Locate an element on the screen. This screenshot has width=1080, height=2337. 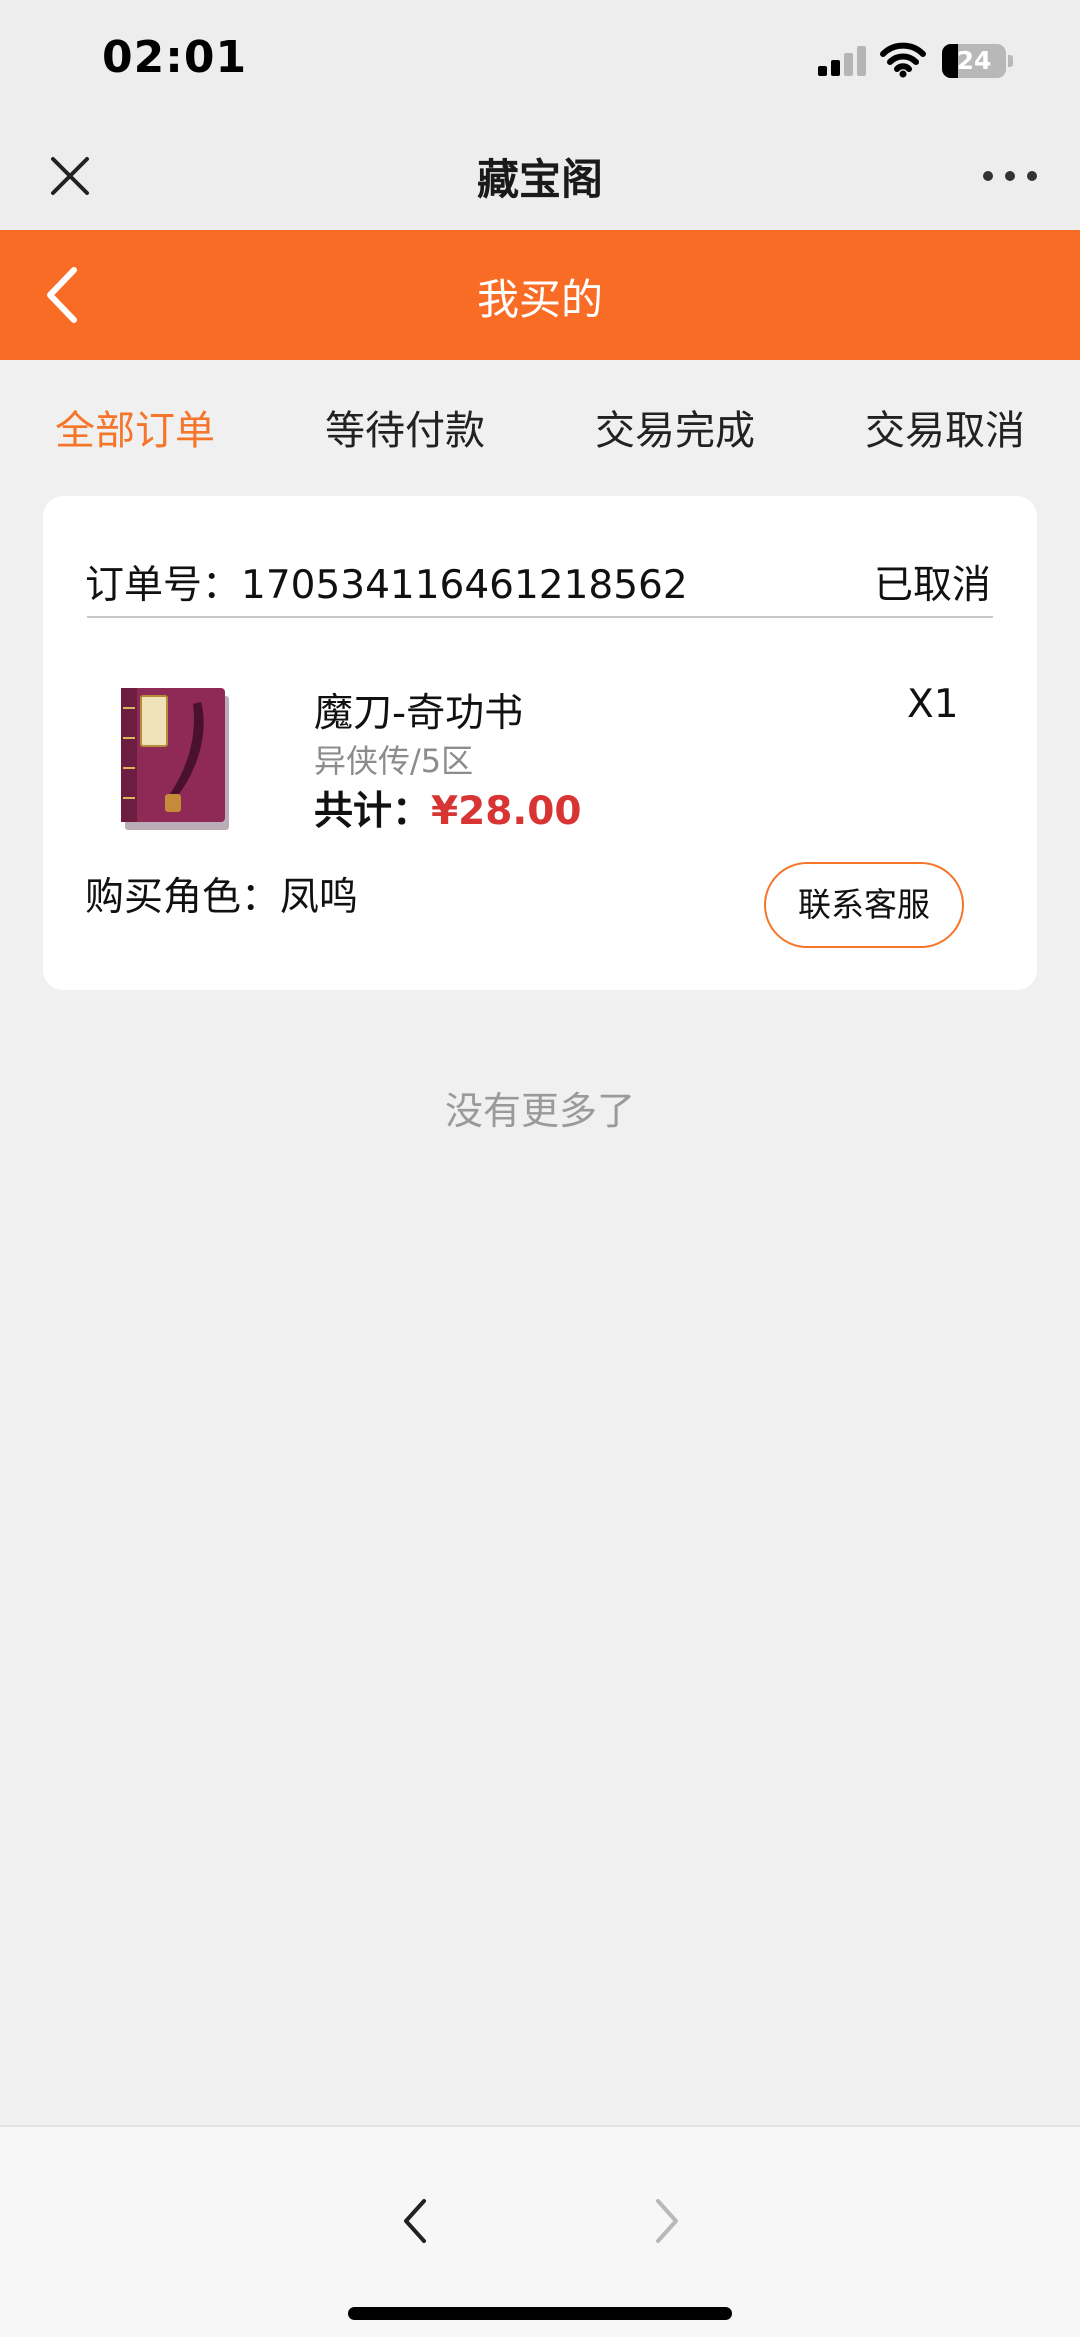
total-row: 共计：¥28.00 is located at coordinates (448, 808).